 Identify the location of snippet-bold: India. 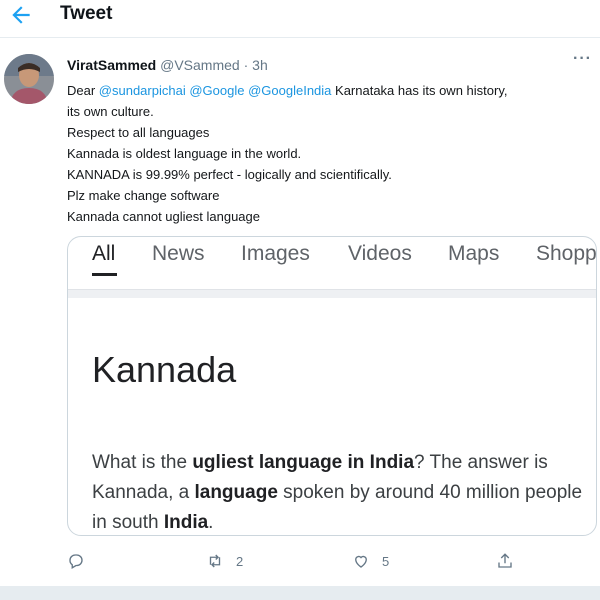
(186, 522).